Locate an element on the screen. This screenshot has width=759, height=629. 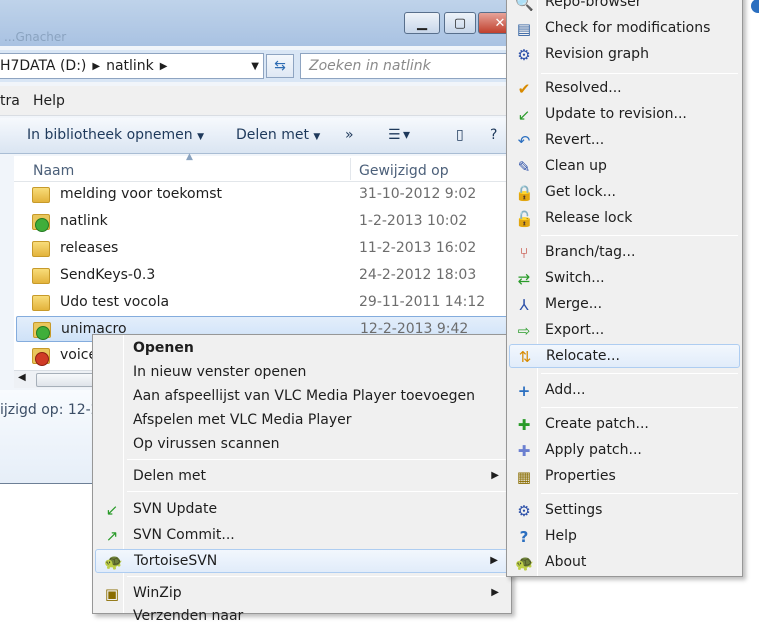
file-date: 29-11-2011 14:12 is located at coordinates (422, 302).